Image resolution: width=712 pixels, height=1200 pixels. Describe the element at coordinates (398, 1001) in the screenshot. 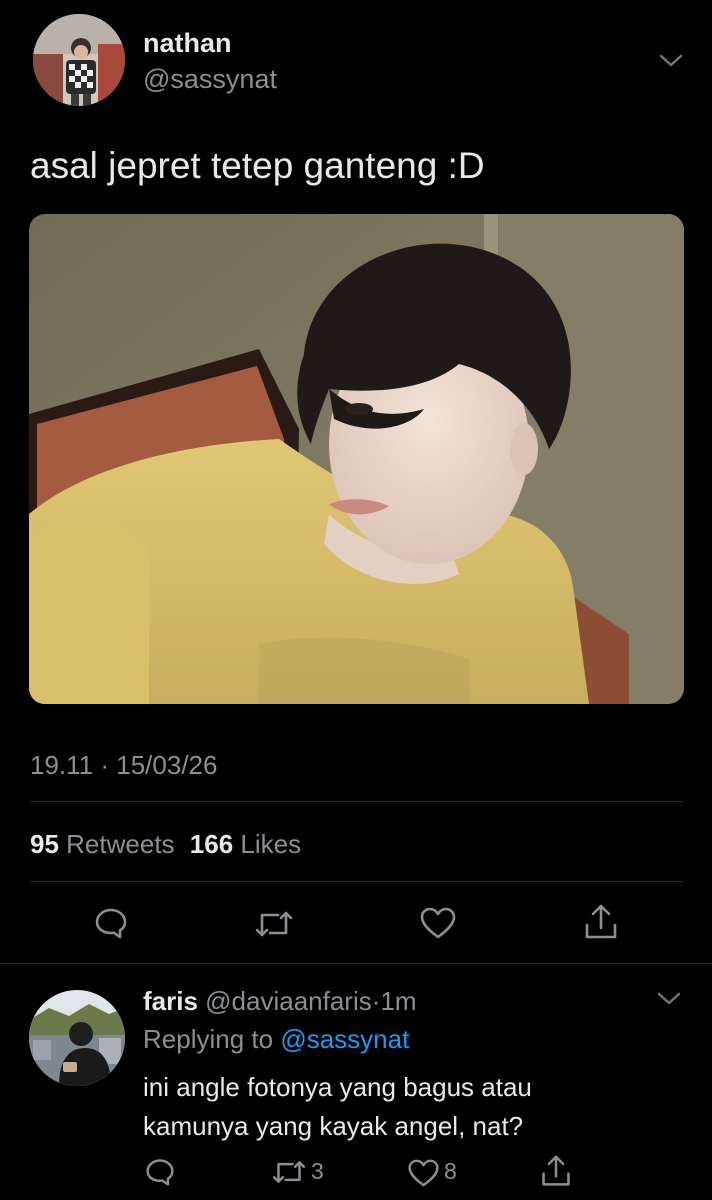

I see `reply-age: 1m` at that location.